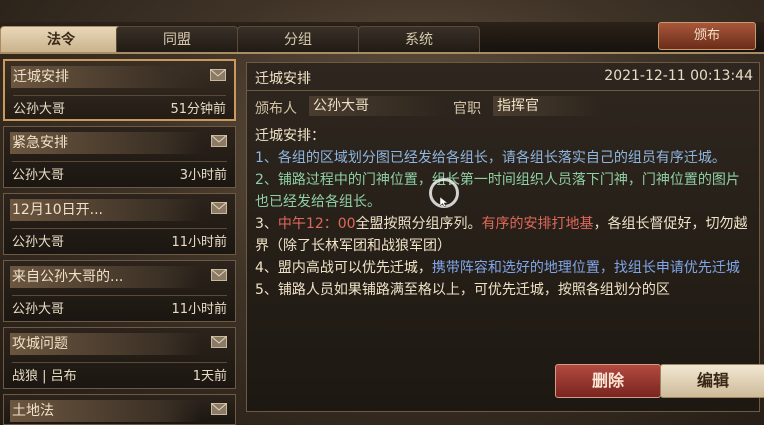 The height and width of the screenshot is (425, 764). Describe the element at coordinates (537, 224) in the screenshot. I see `content-text: 有序的安排打地基` at that location.